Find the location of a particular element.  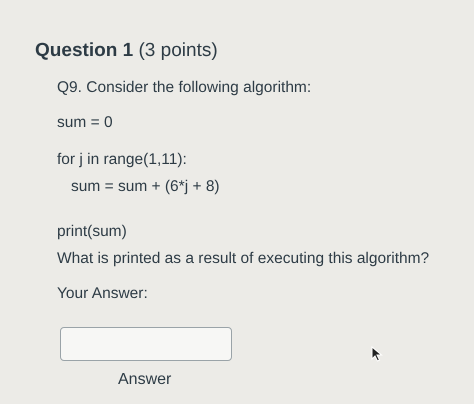

code-line: print(sum) is located at coordinates (92, 231).